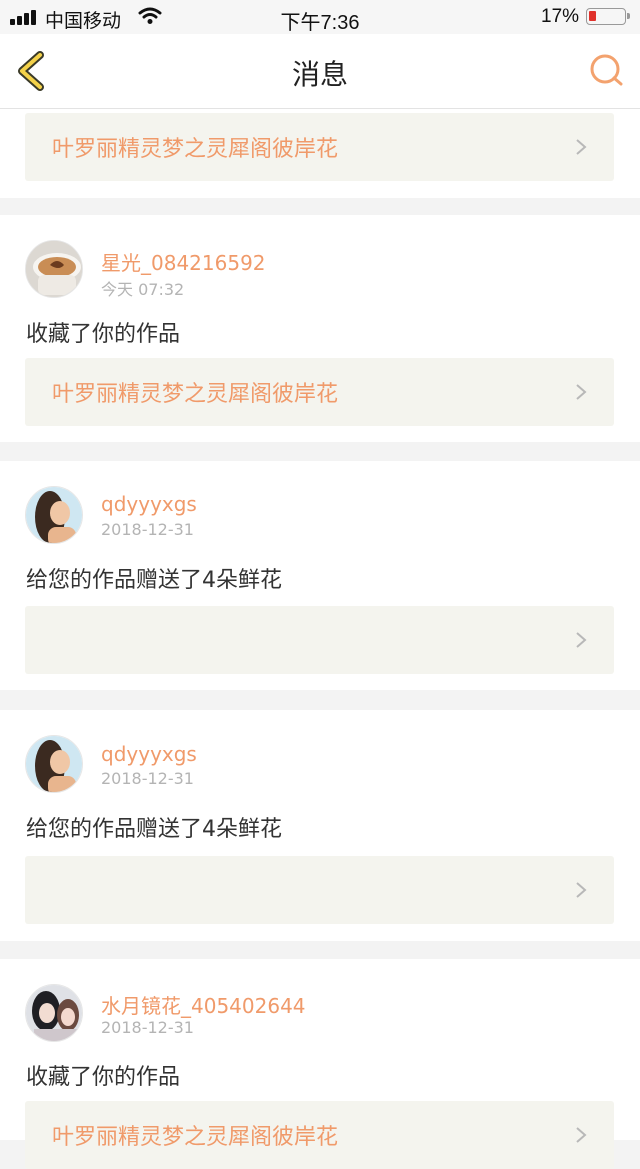 This screenshot has width=640, height=1169. What do you see at coordinates (560, 16) in the screenshot?
I see `battery-percent: 17%` at bounding box center [560, 16].